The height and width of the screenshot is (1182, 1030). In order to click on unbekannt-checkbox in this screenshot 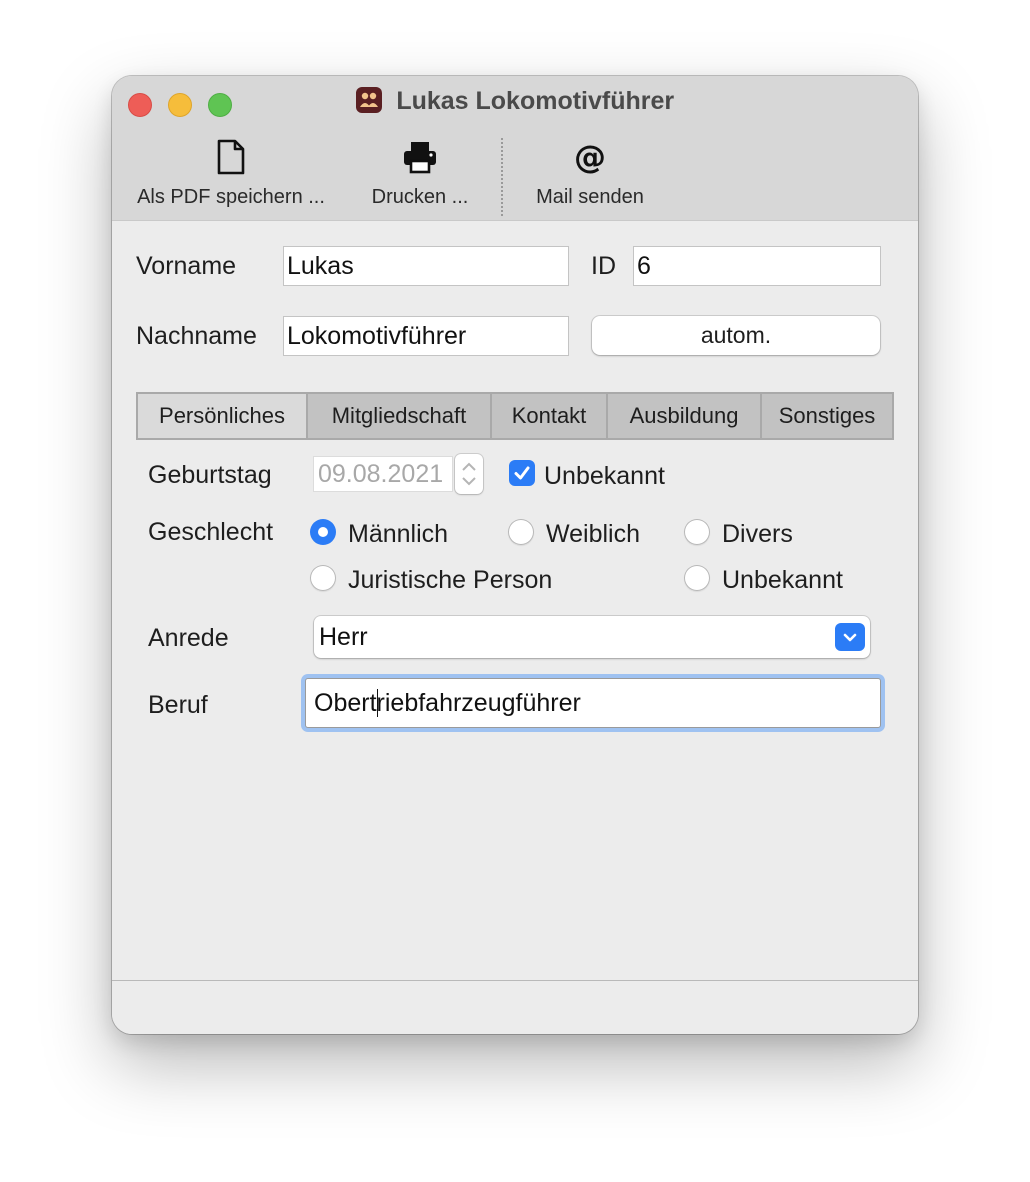, I will do `click(522, 473)`.